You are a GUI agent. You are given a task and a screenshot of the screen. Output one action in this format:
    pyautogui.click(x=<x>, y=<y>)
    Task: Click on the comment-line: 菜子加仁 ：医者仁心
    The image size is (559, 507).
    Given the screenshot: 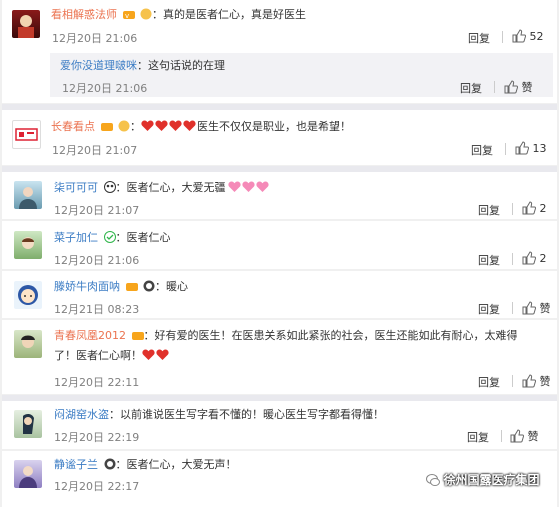 What is the action you would take?
    pyautogui.click(x=112, y=238)
    